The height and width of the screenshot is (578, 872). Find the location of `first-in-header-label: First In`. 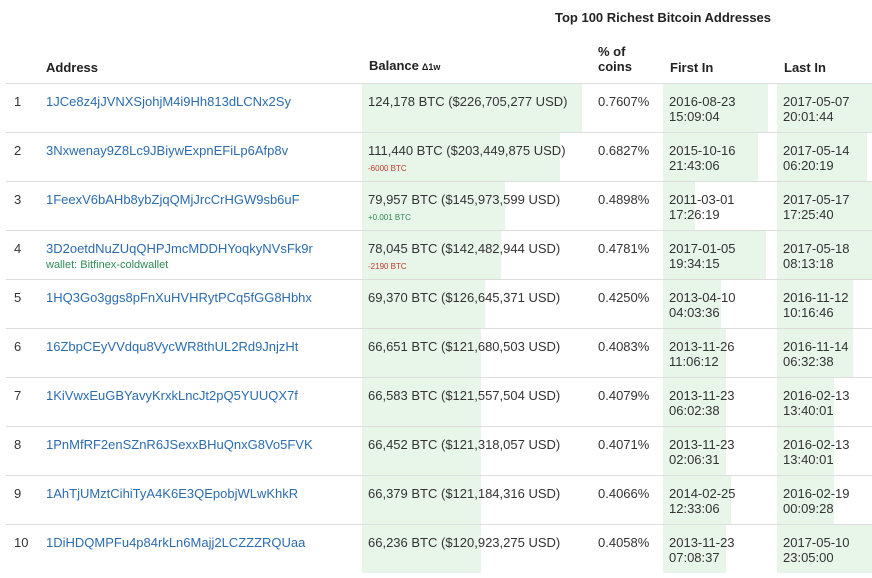

first-in-header-label: First In is located at coordinates (692, 67).